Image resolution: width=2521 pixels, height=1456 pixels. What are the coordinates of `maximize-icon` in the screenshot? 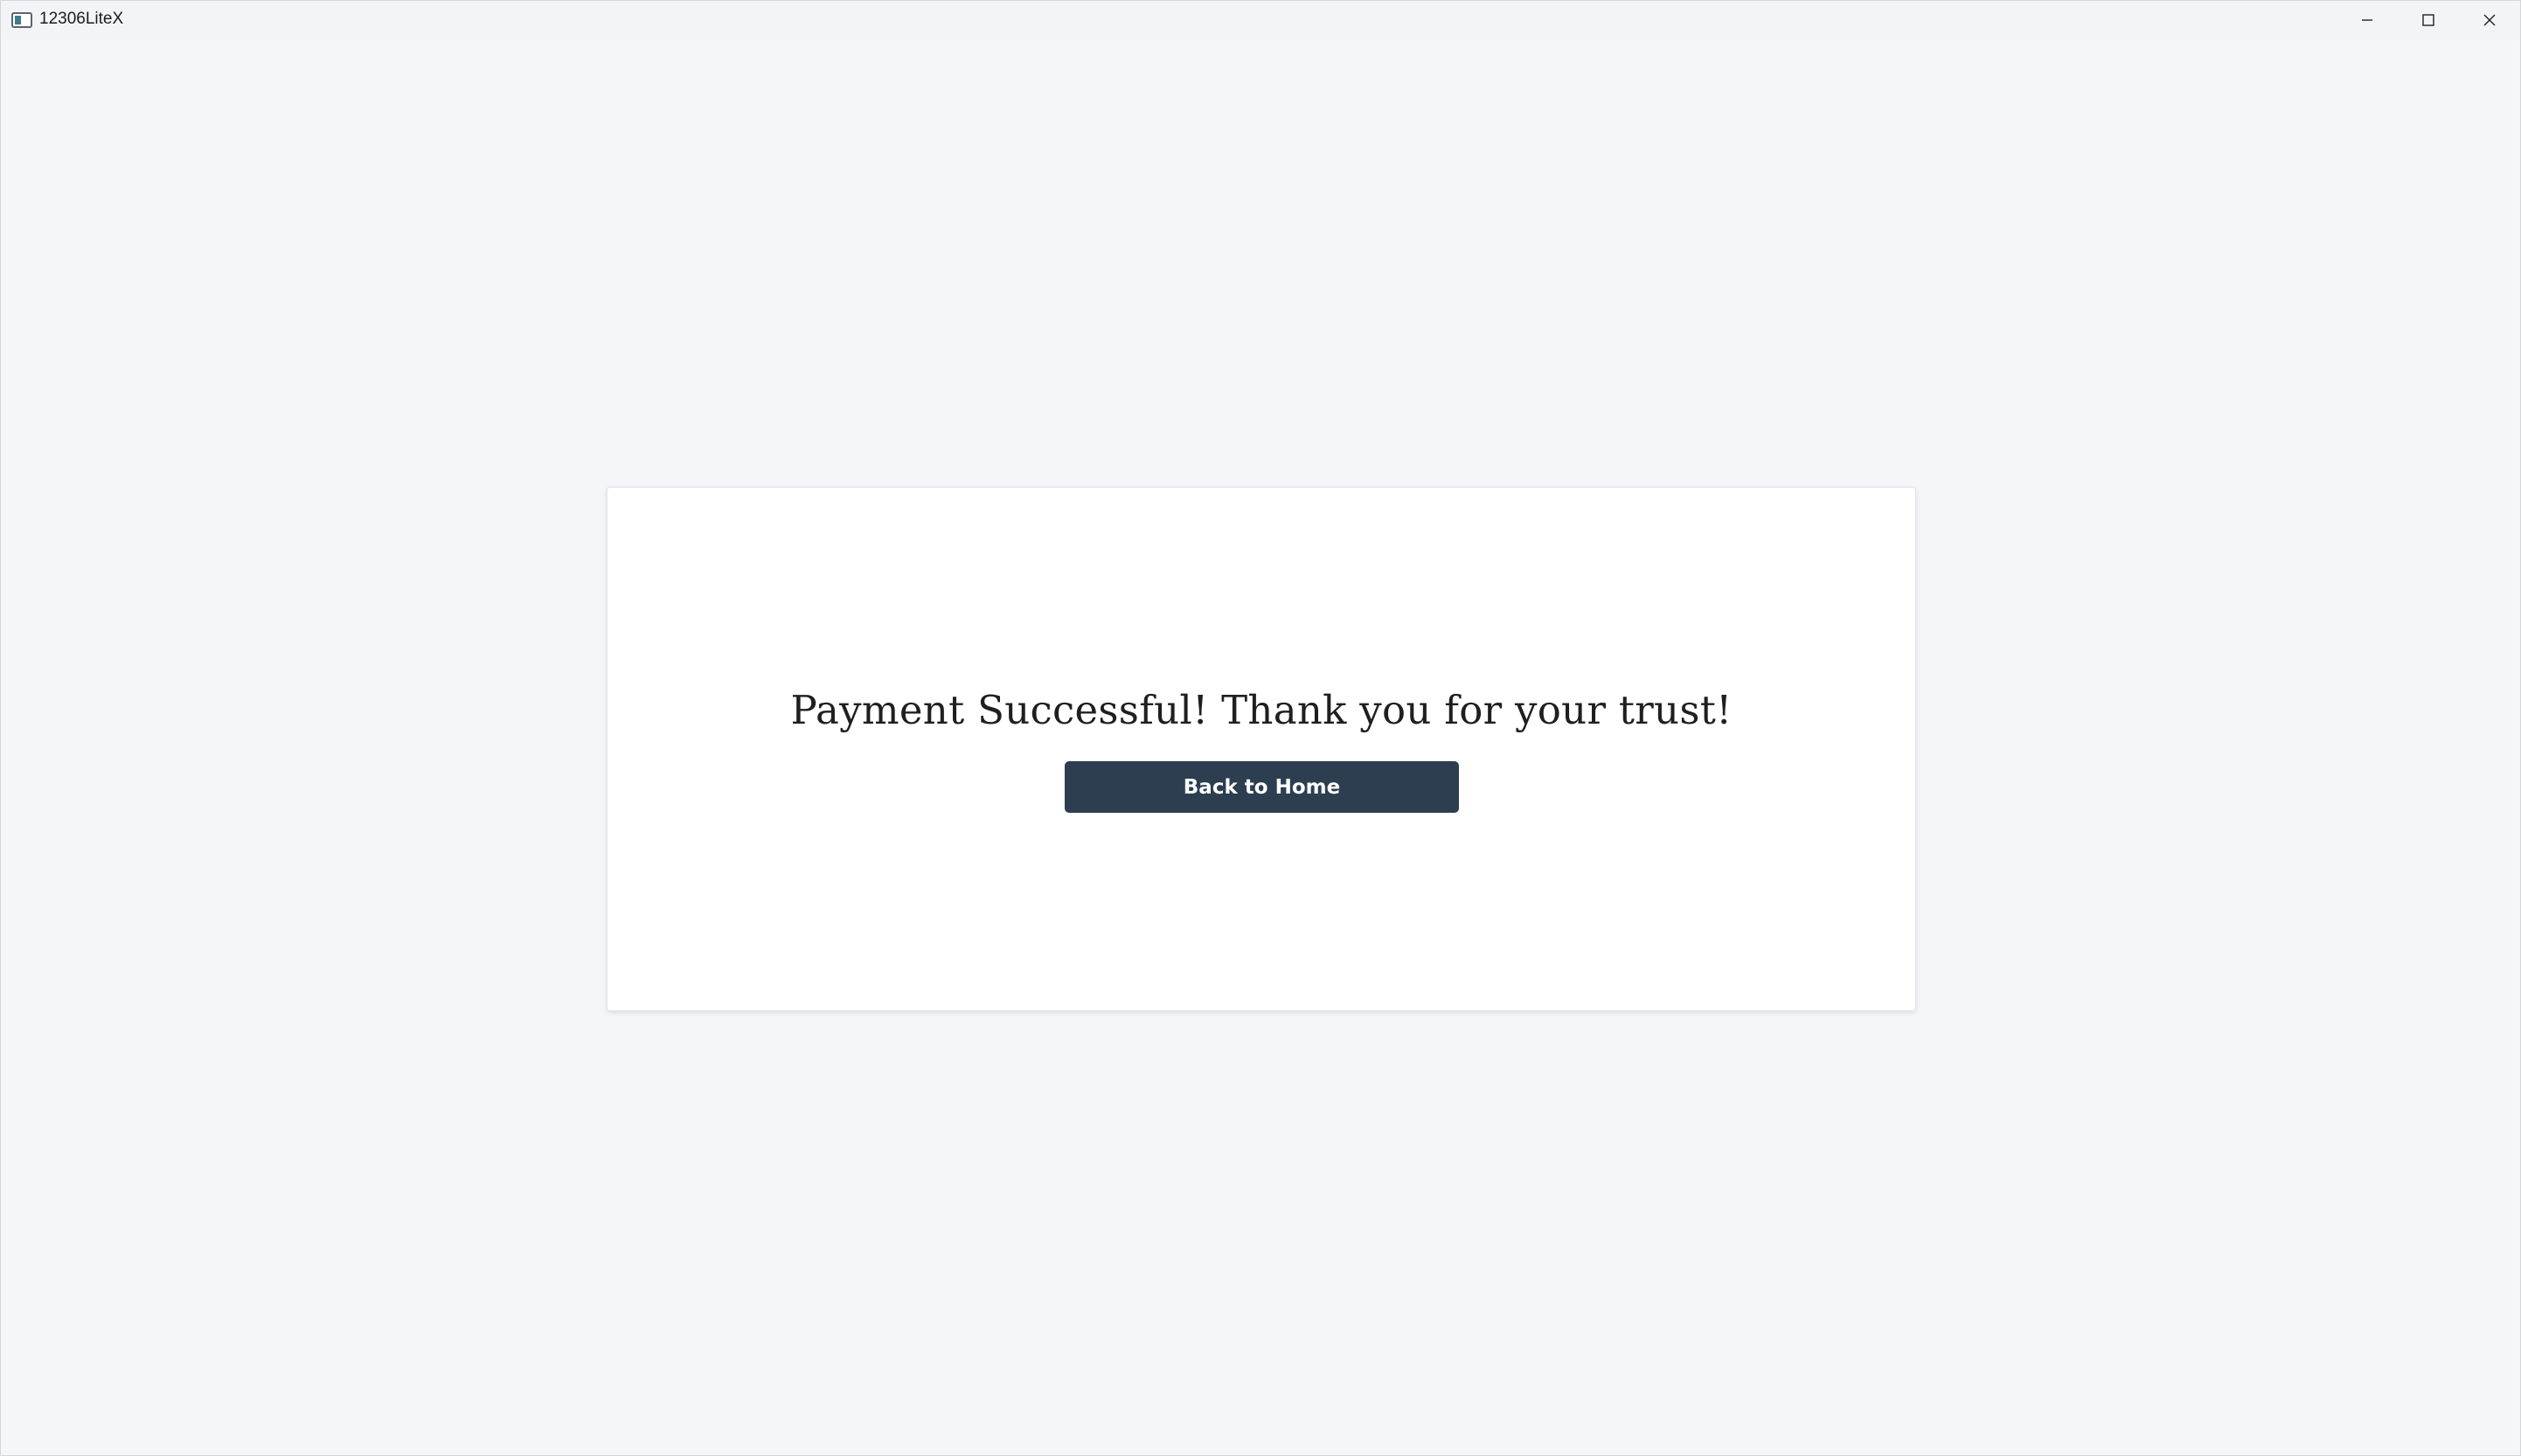 It's located at (2428, 20).